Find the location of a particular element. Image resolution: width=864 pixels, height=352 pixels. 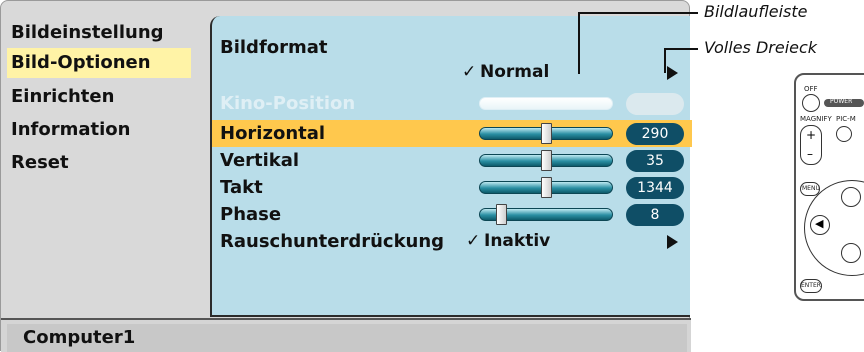

row-bildformat-value: ✓ Normal is located at coordinates (452, 72).